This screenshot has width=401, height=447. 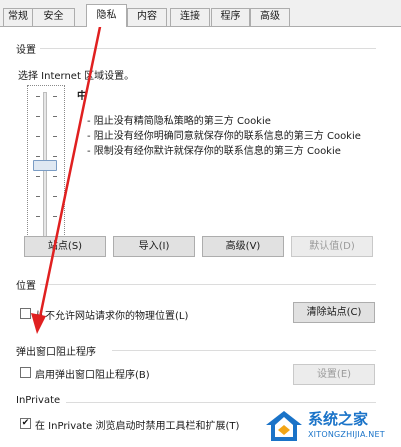 What do you see at coordinates (38, 400) in the screenshot?
I see `inprivate-group-title: InPrivate` at bounding box center [38, 400].